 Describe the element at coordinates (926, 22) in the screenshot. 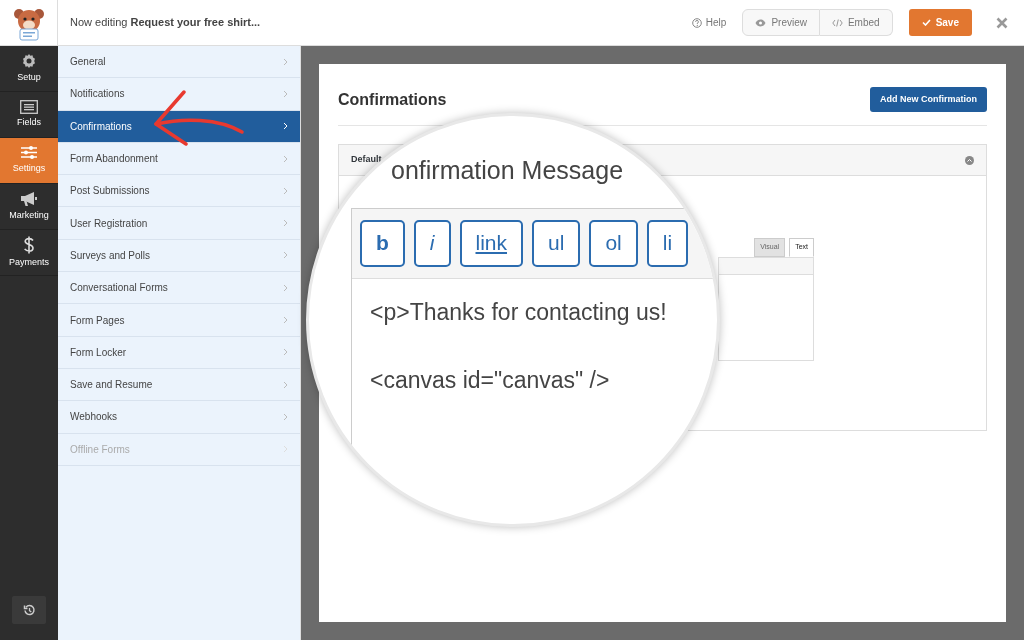

I see `checkmark-icon` at that location.